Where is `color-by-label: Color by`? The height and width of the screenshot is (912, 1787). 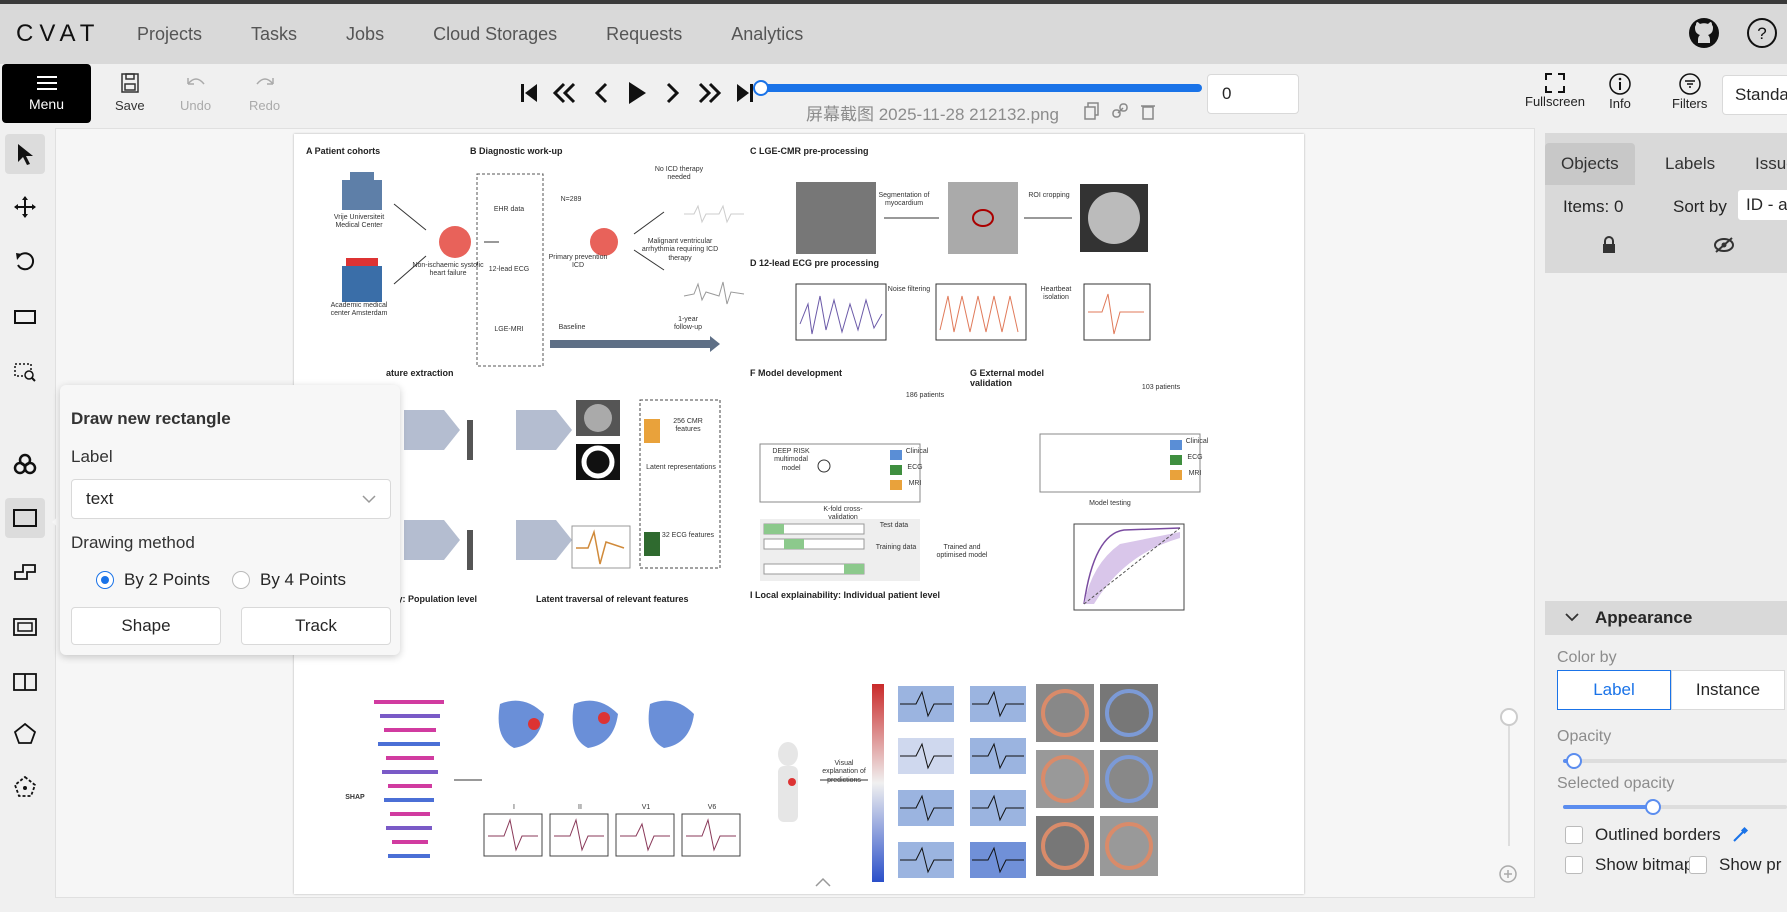
color-by-label: Color by is located at coordinates (1587, 657).